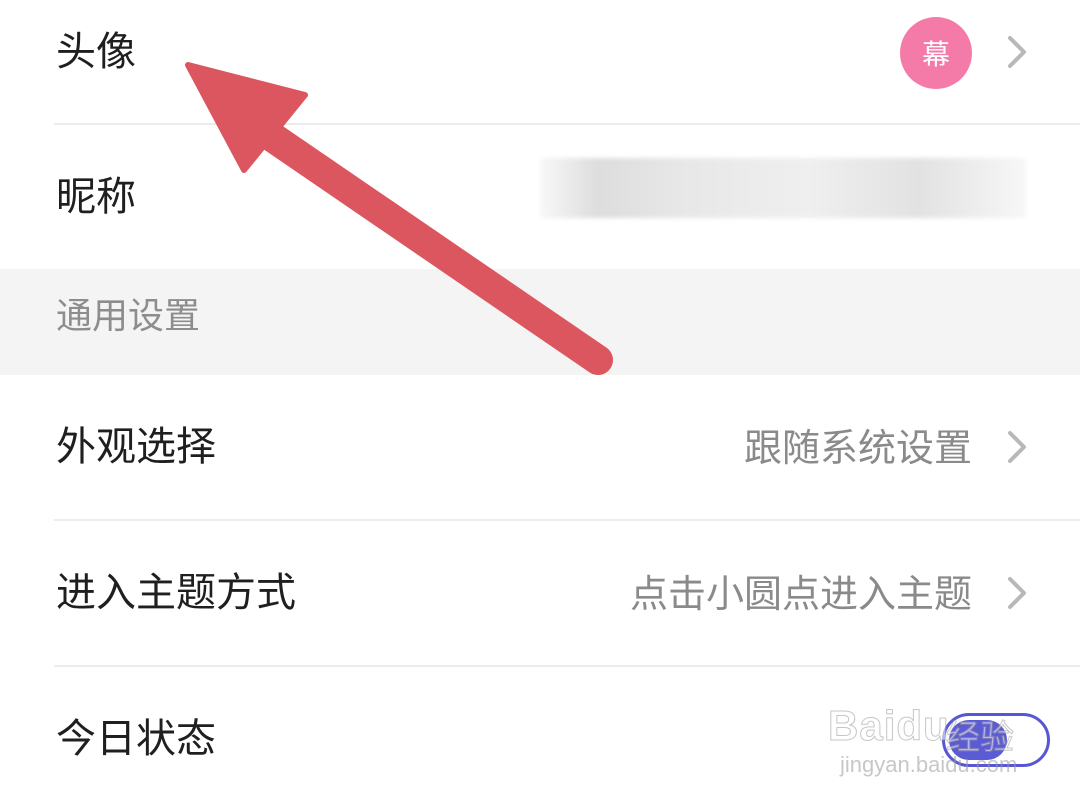 This screenshot has height=800, width=1080. What do you see at coordinates (936, 53) in the screenshot?
I see `avatar: 幕` at bounding box center [936, 53].